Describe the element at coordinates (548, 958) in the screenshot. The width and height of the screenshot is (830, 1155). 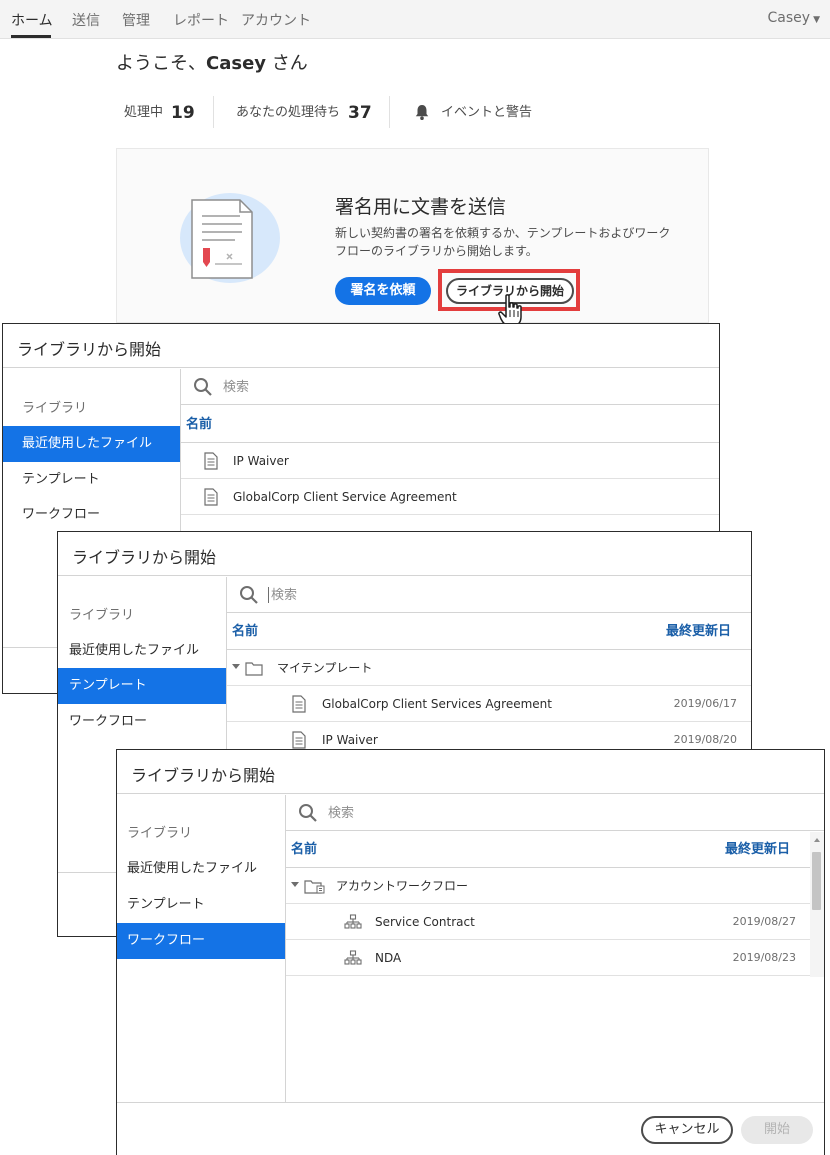
I see `list-item: NDA 2019/08/23` at that location.